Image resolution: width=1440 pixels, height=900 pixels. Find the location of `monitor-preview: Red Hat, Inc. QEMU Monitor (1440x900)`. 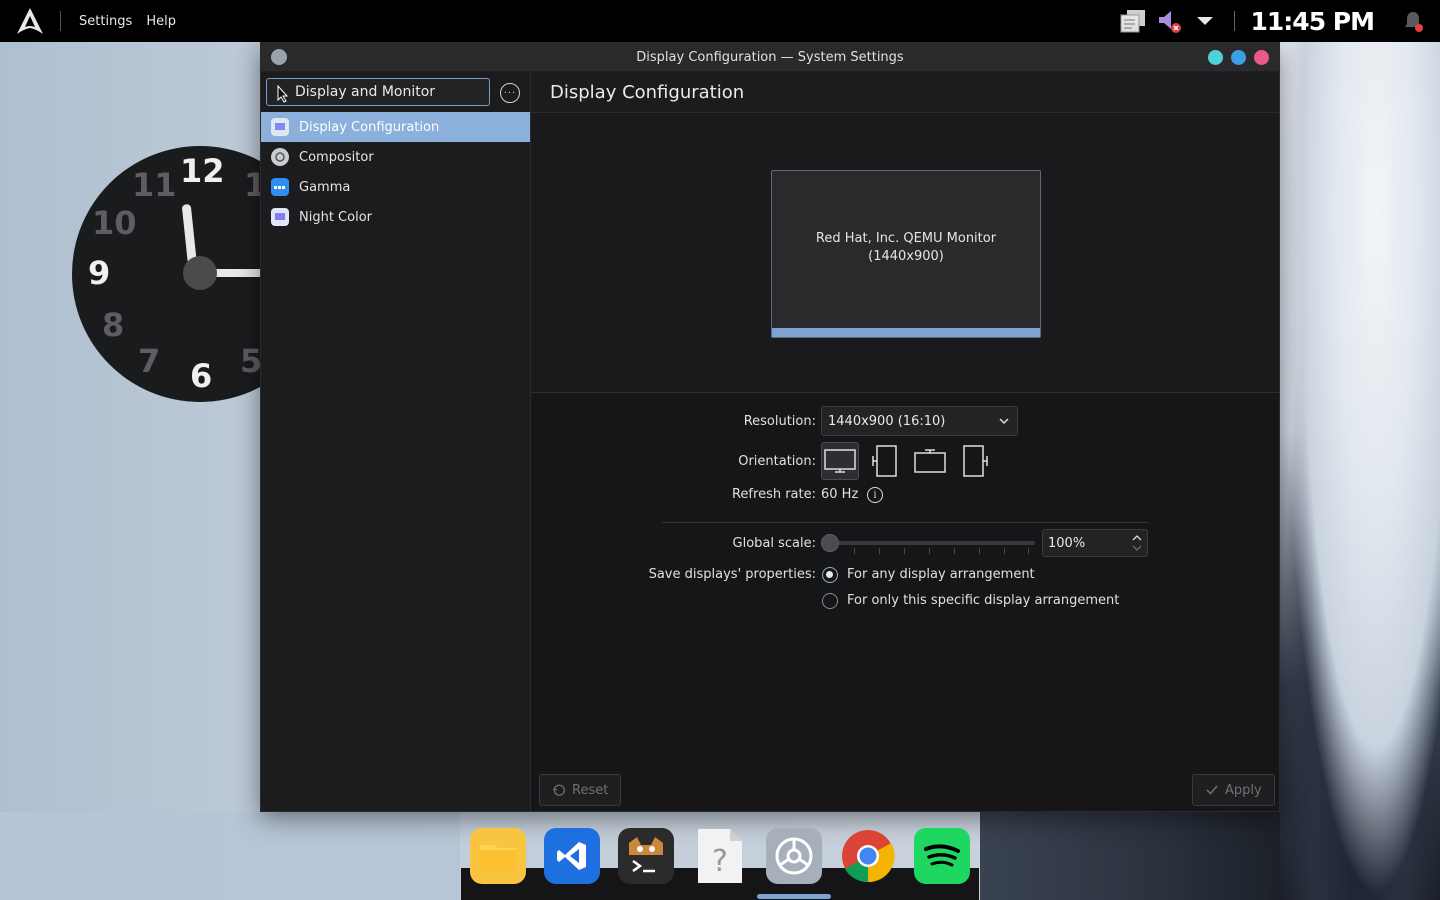

monitor-preview: Red Hat, Inc. QEMU Monitor (1440x900) is located at coordinates (906, 254).